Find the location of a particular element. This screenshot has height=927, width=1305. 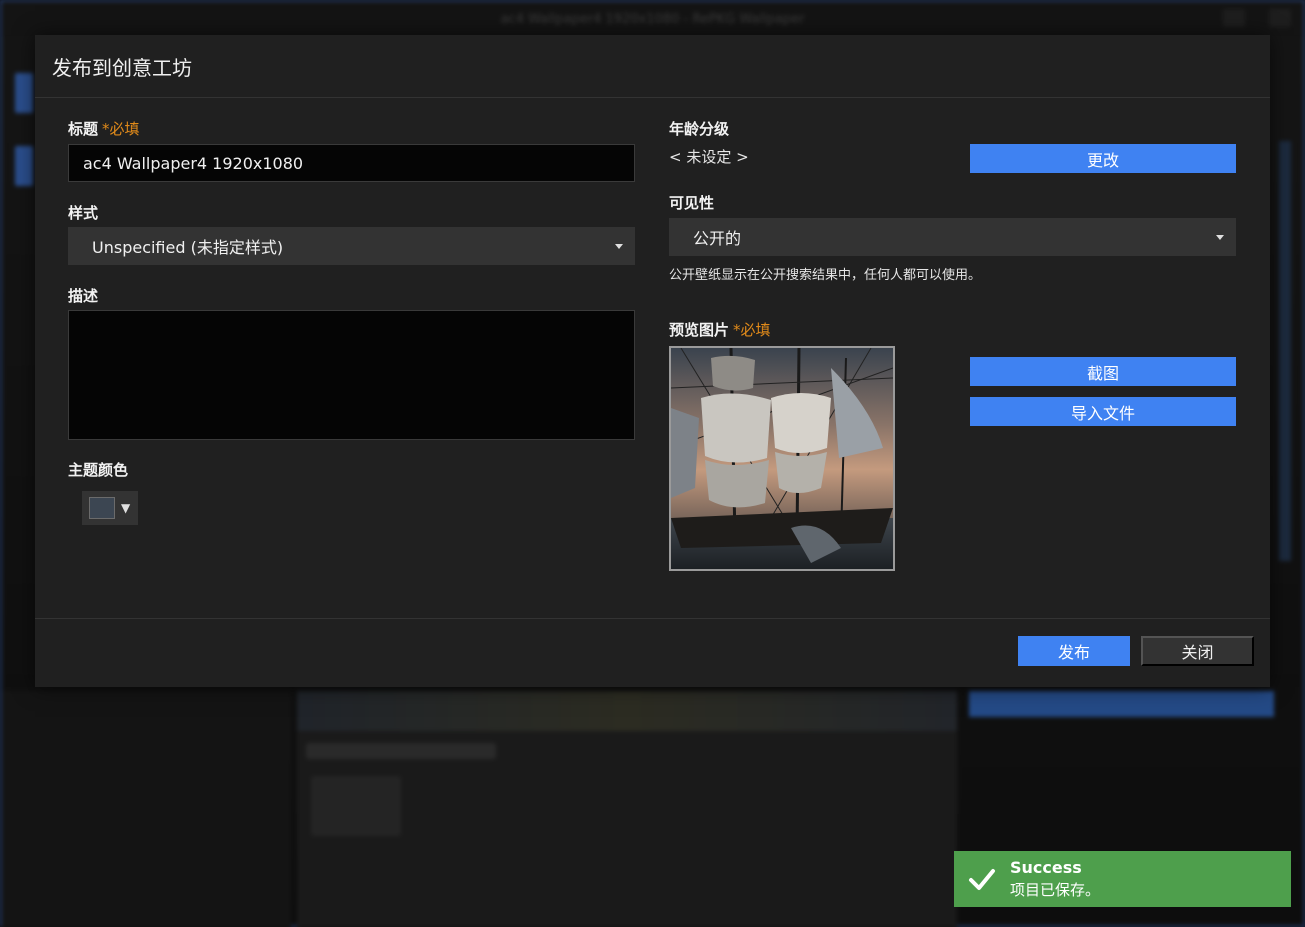

checkmark-icon is located at coordinates (982, 879).